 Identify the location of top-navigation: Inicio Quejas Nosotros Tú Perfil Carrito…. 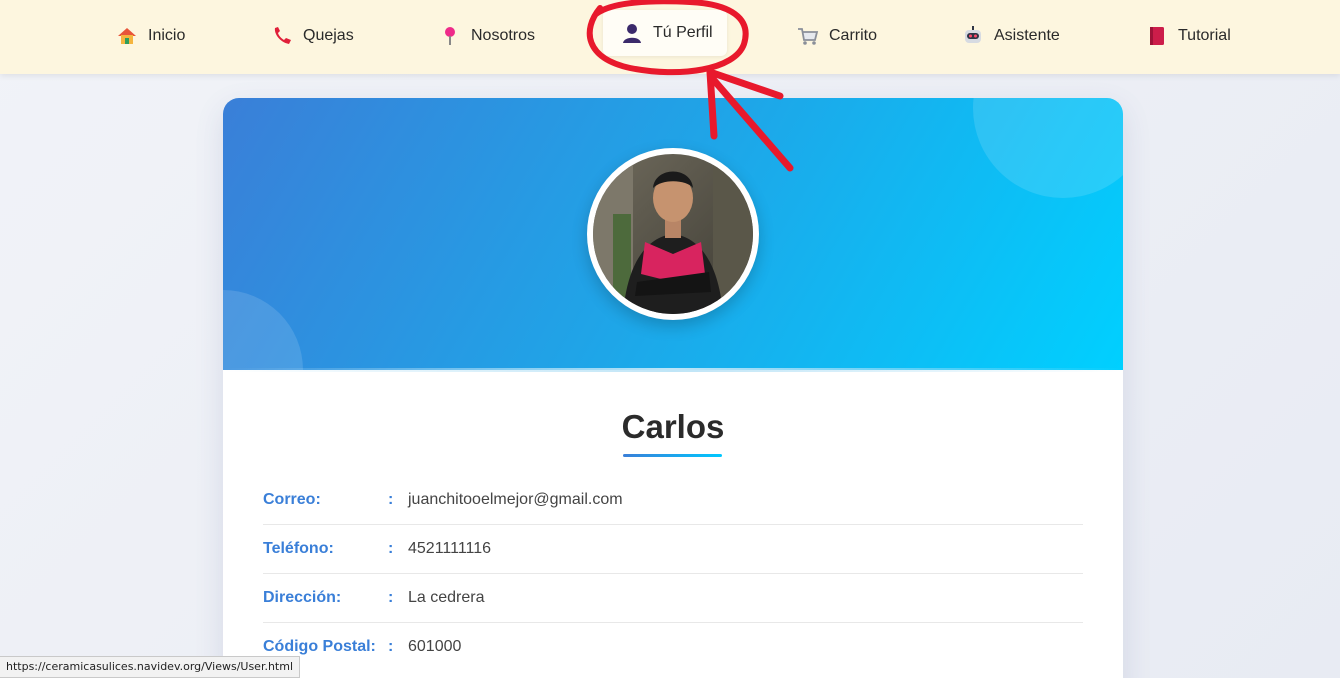
(670, 37).